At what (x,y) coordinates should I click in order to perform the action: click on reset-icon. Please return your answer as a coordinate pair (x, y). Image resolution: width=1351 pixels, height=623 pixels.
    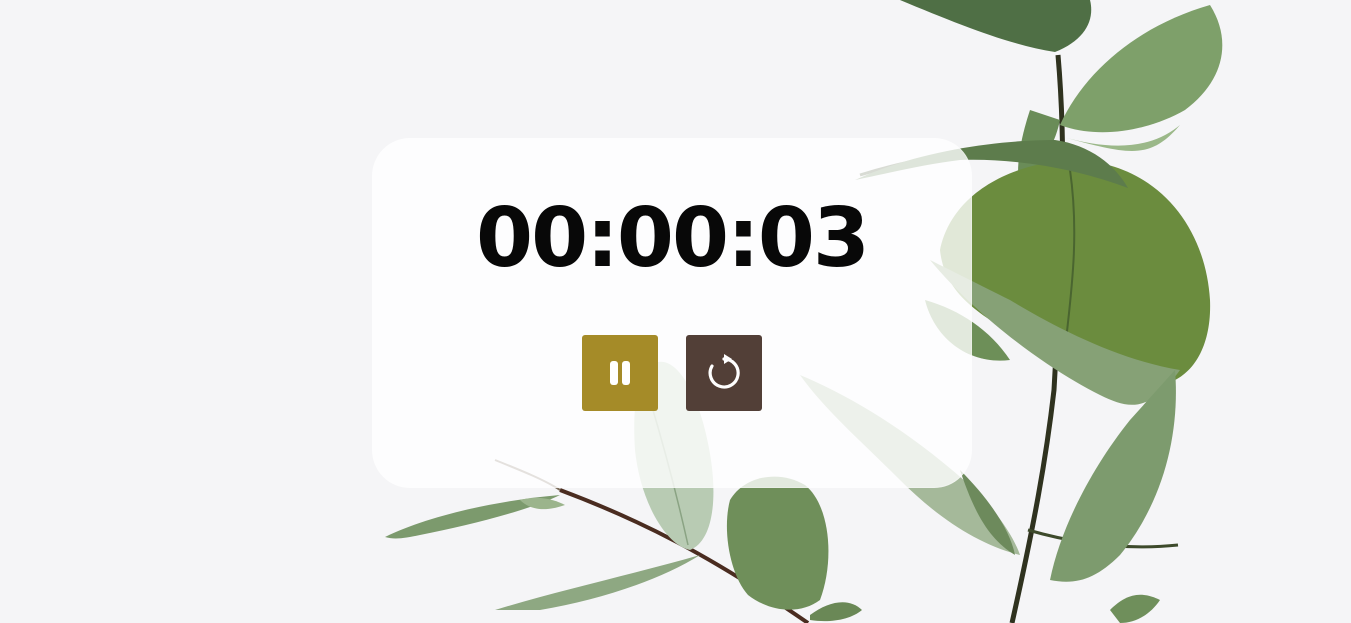
    Looking at the image, I should click on (724, 371).